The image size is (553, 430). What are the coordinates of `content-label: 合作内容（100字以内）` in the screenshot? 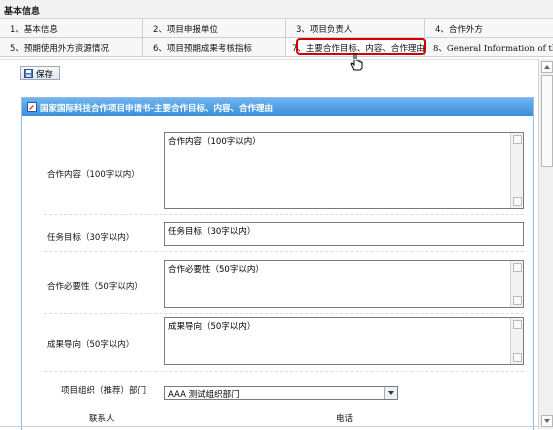 It's located at (93, 175).